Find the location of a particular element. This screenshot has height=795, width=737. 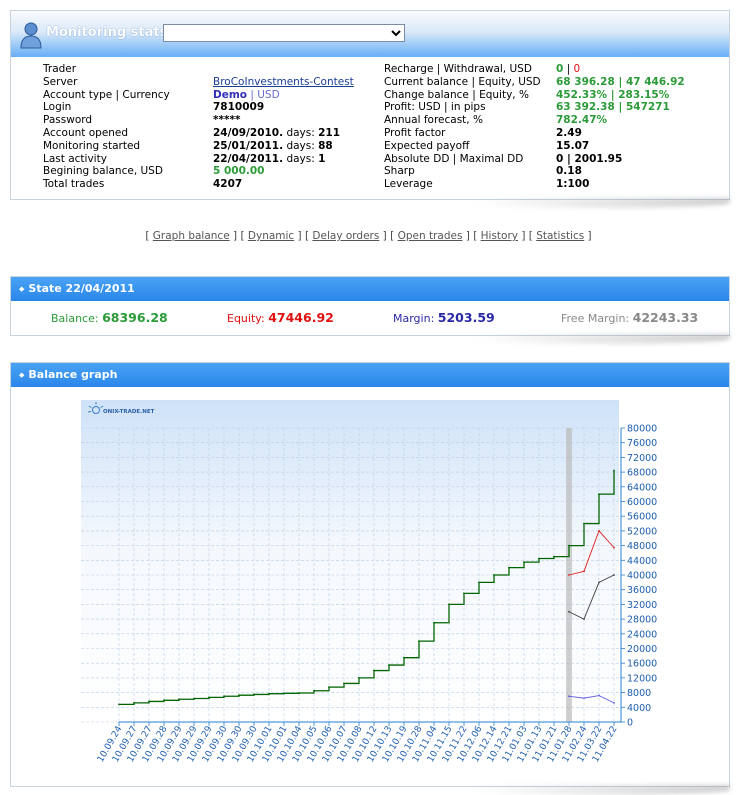

stat-value-b: 47 446.92 is located at coordinates (655, 81).